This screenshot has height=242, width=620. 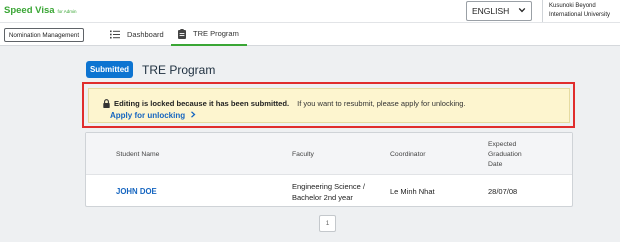 I want to click on university-line-2: International University, so click(x=580, y=15).